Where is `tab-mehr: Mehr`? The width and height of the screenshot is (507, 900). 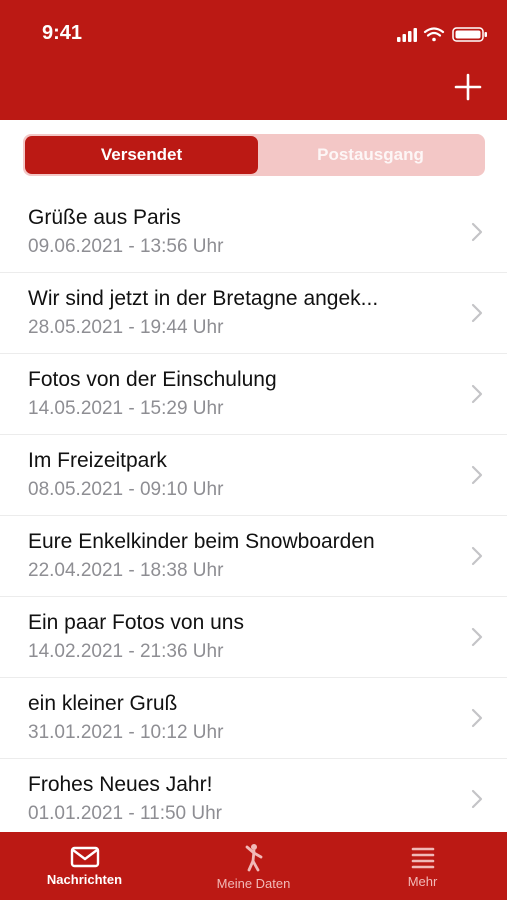
tab-mehr: Mehr is located at coordinates (422, 866).